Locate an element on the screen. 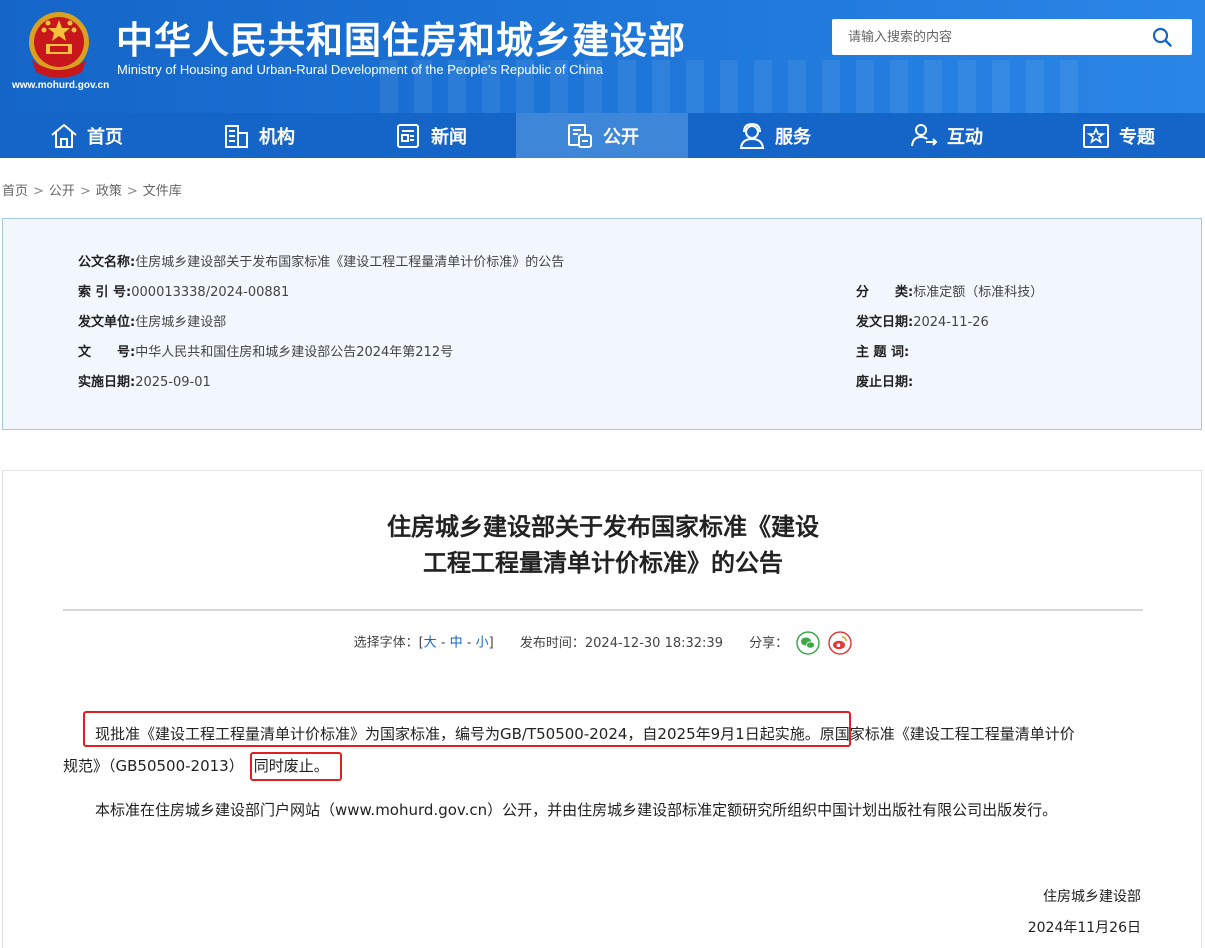 Image resolution: width=1205 pixels, height=948 pixels. info-label: 主 题 词: is located at coordinates (883, 352).